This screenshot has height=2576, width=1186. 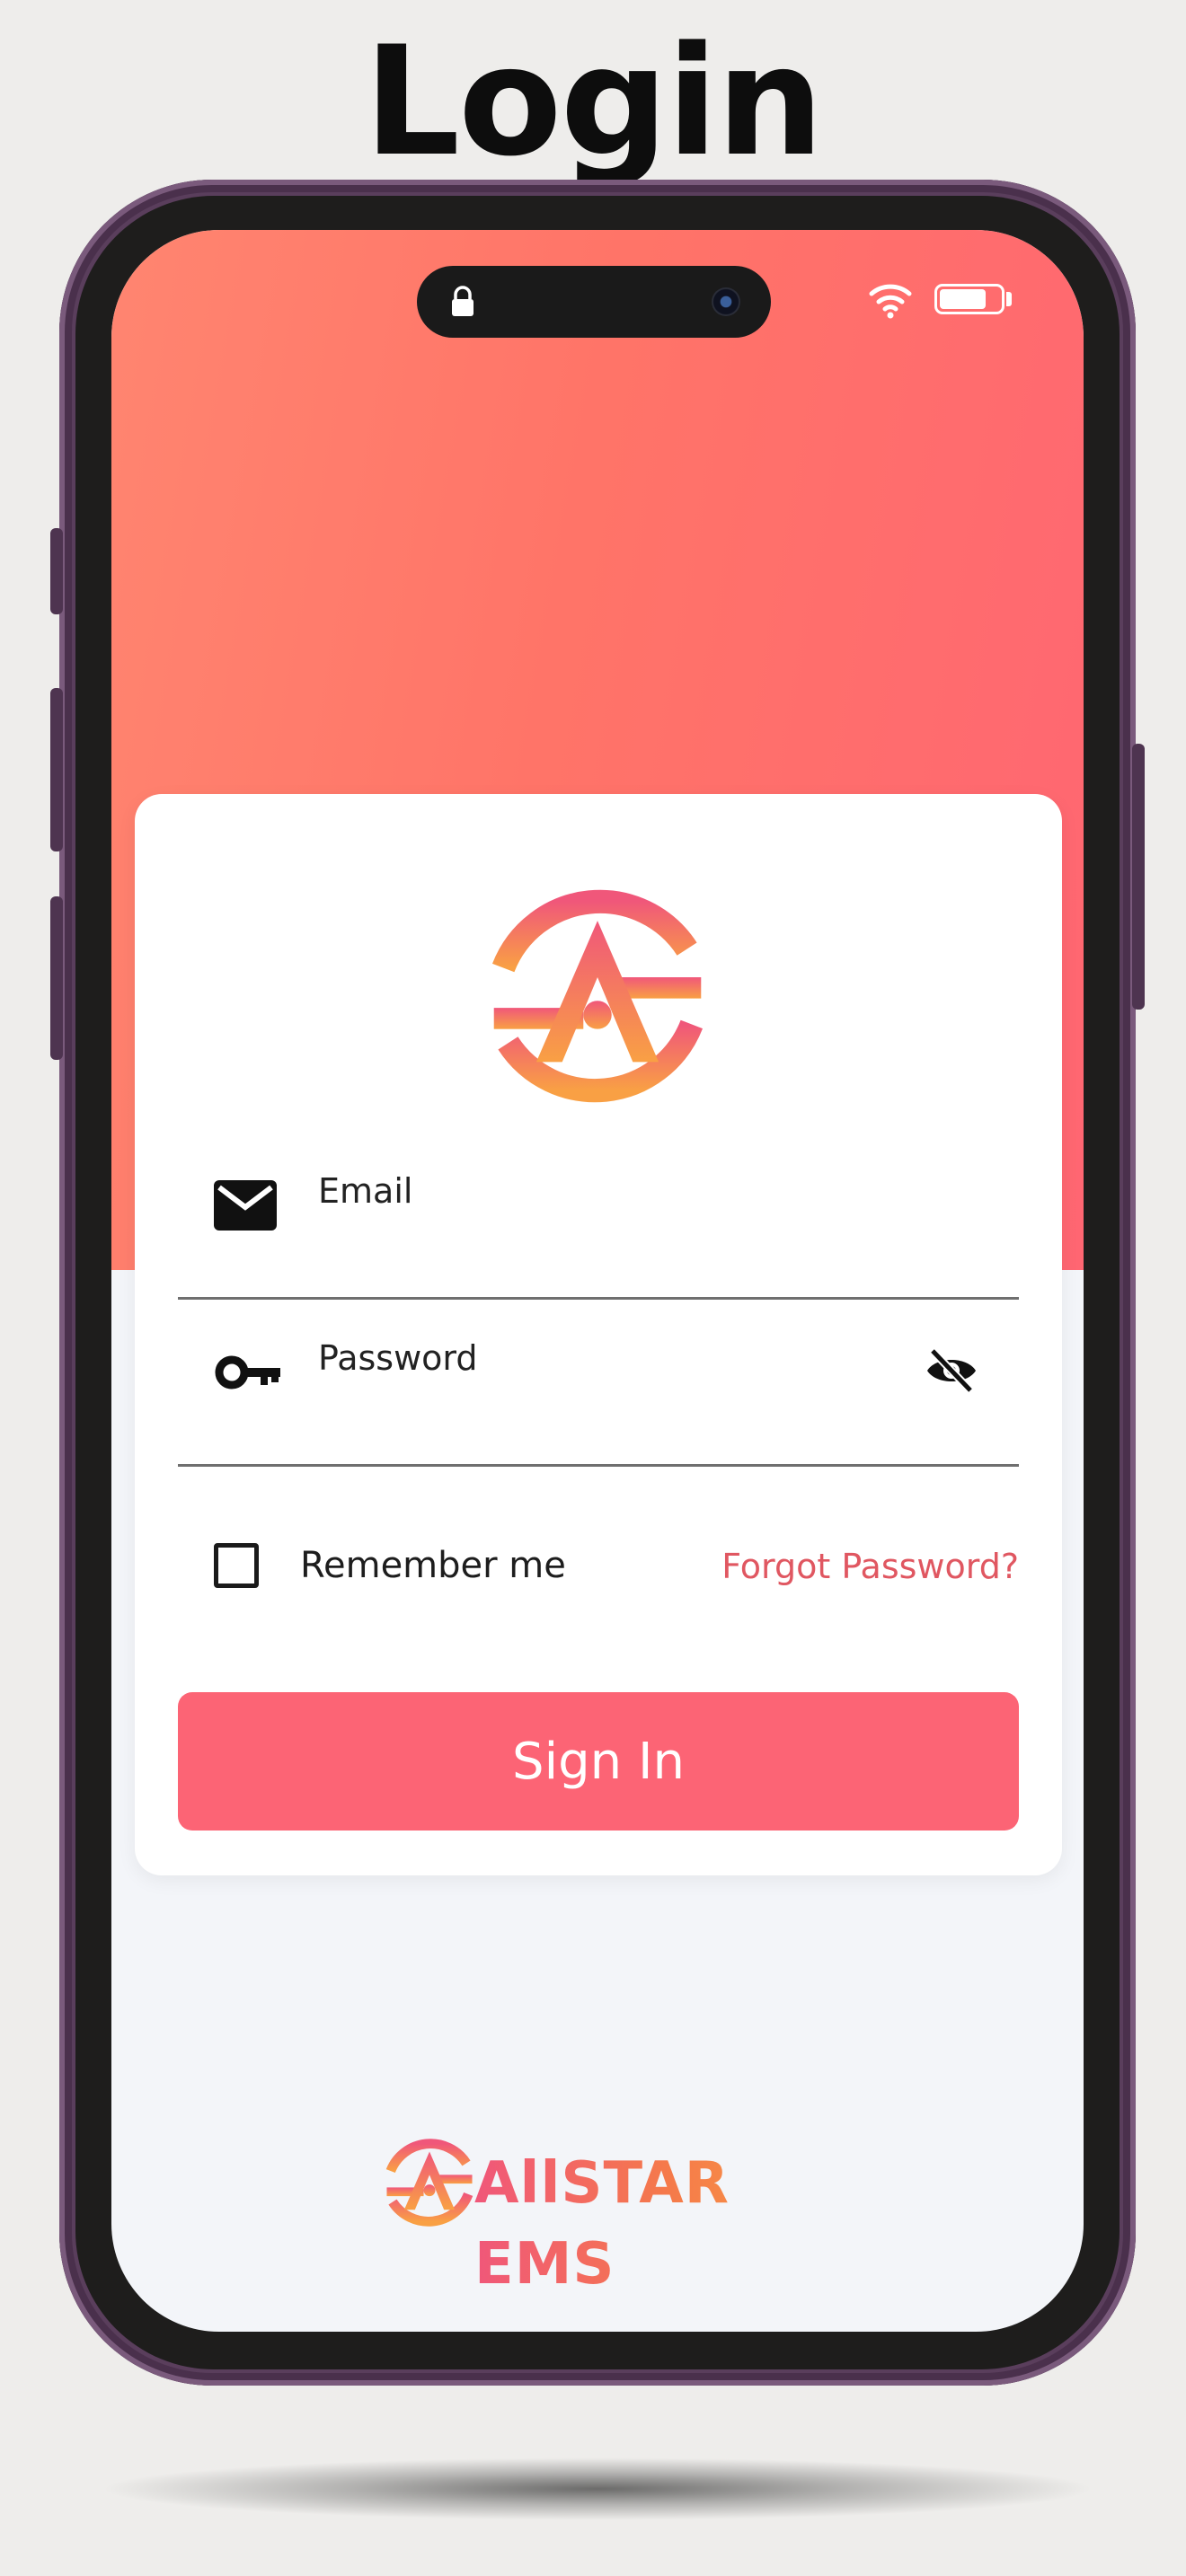 What do you see at coordinates (951, 1370) in the screenshot?
I see `eye-slash-icon` at bounding box center [951, 1370].